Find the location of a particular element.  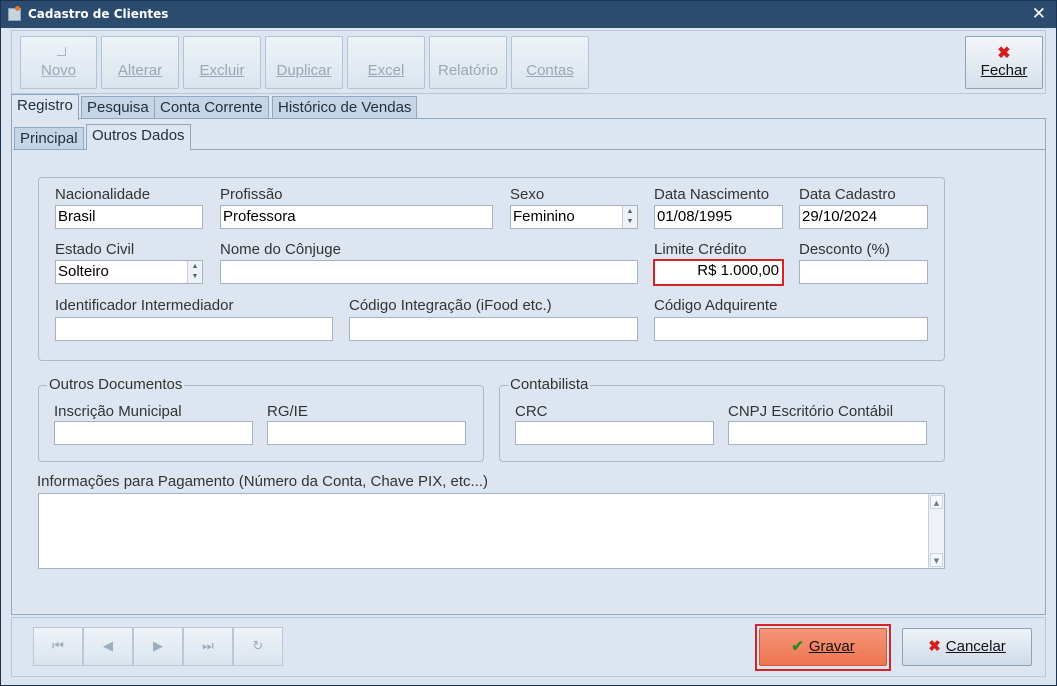

data-cadastro-label: Data Cadastro is located at coordinates (847, 194).